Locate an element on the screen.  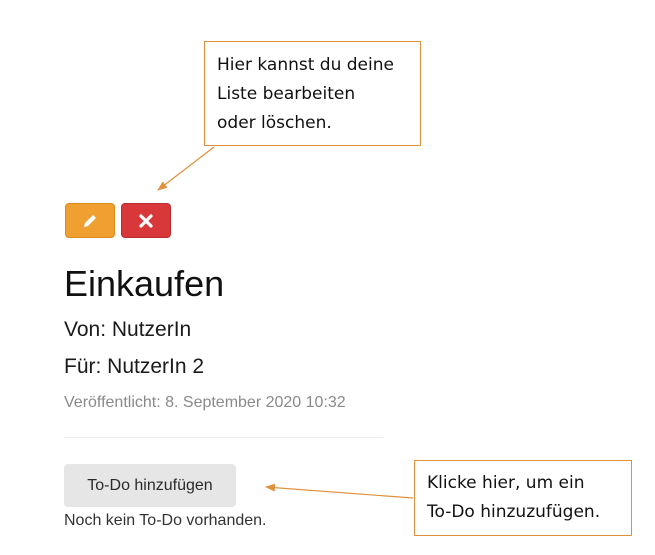
delete-list-button is located at coordinates (146, 220).